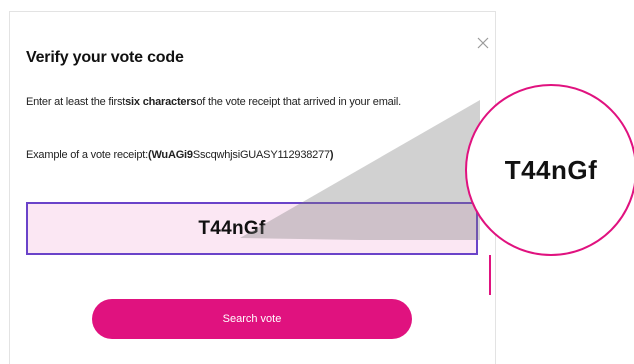 Image resolution: width=634 pixels, height=364 pixels. I want to click on instruction-emphasis: six characters, so click(161, 102).